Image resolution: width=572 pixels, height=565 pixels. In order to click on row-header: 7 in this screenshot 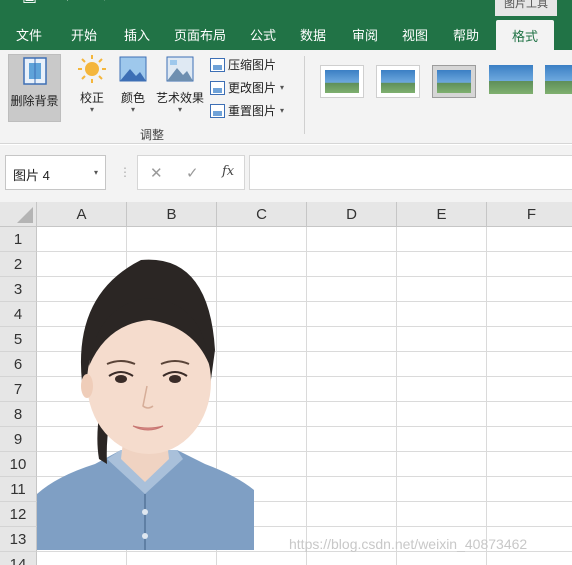, I will do `click(18, 389)`.